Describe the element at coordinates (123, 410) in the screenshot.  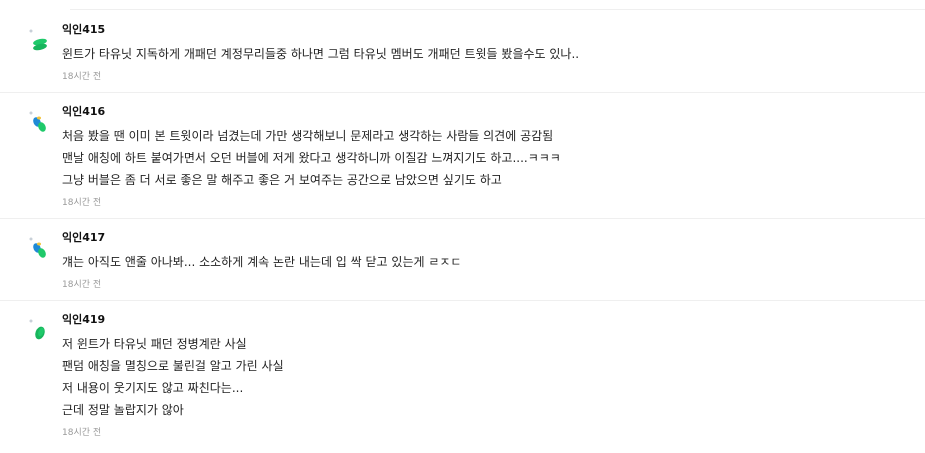
I see `comment-text-line: 근데 정말 놀랍지가 않아` at that location.